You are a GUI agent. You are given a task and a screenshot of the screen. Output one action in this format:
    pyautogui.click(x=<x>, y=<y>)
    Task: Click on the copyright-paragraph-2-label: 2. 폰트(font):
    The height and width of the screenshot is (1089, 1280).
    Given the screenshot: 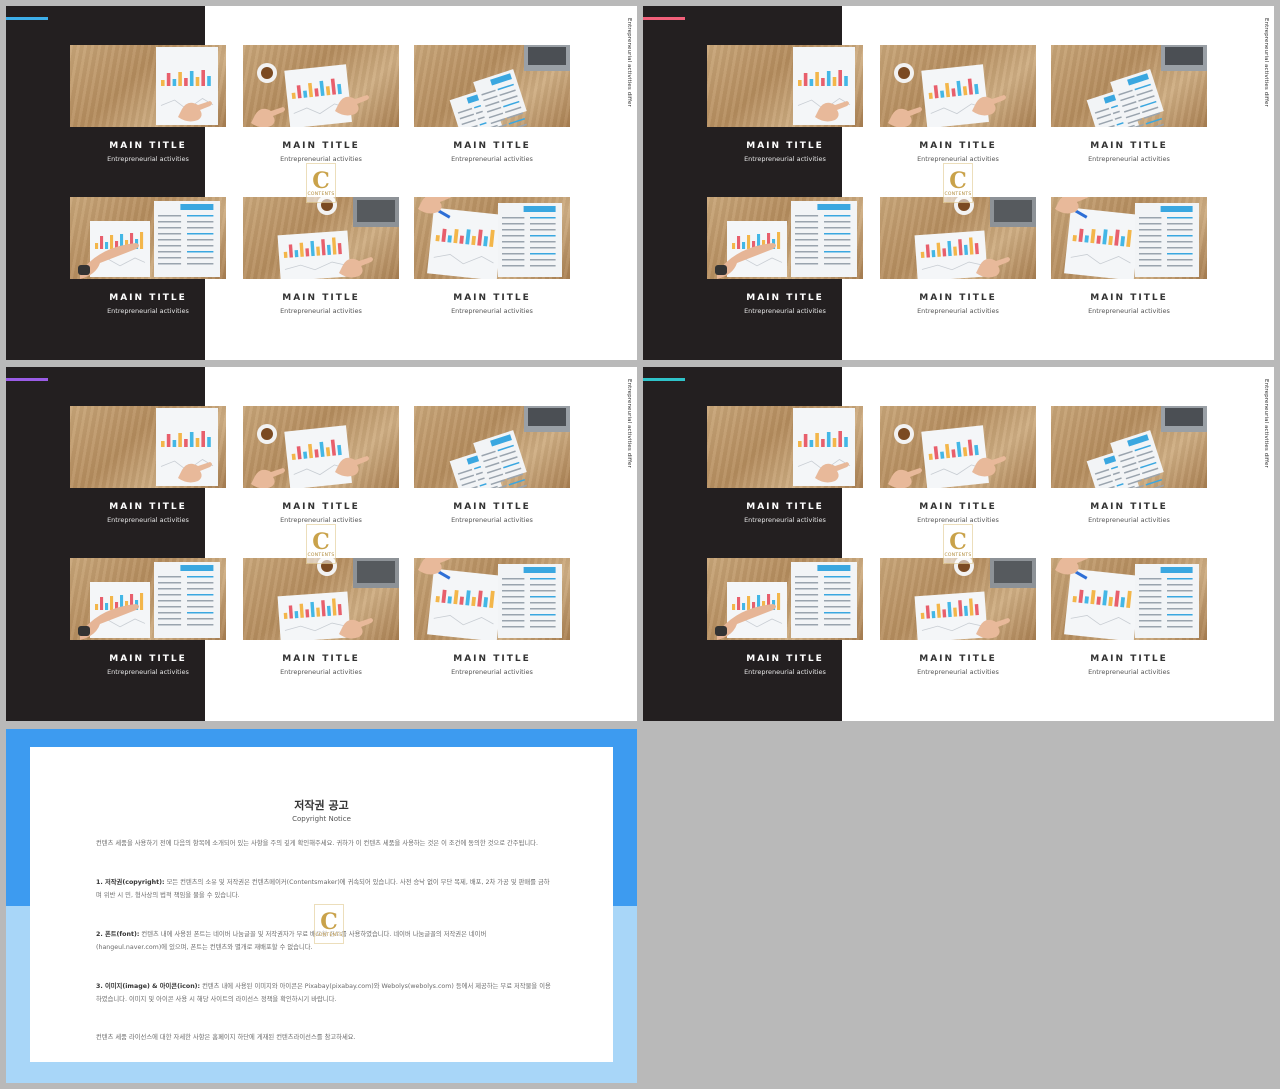 What is the action you would take?
    pyautogui.click(x=118, y=934)
    